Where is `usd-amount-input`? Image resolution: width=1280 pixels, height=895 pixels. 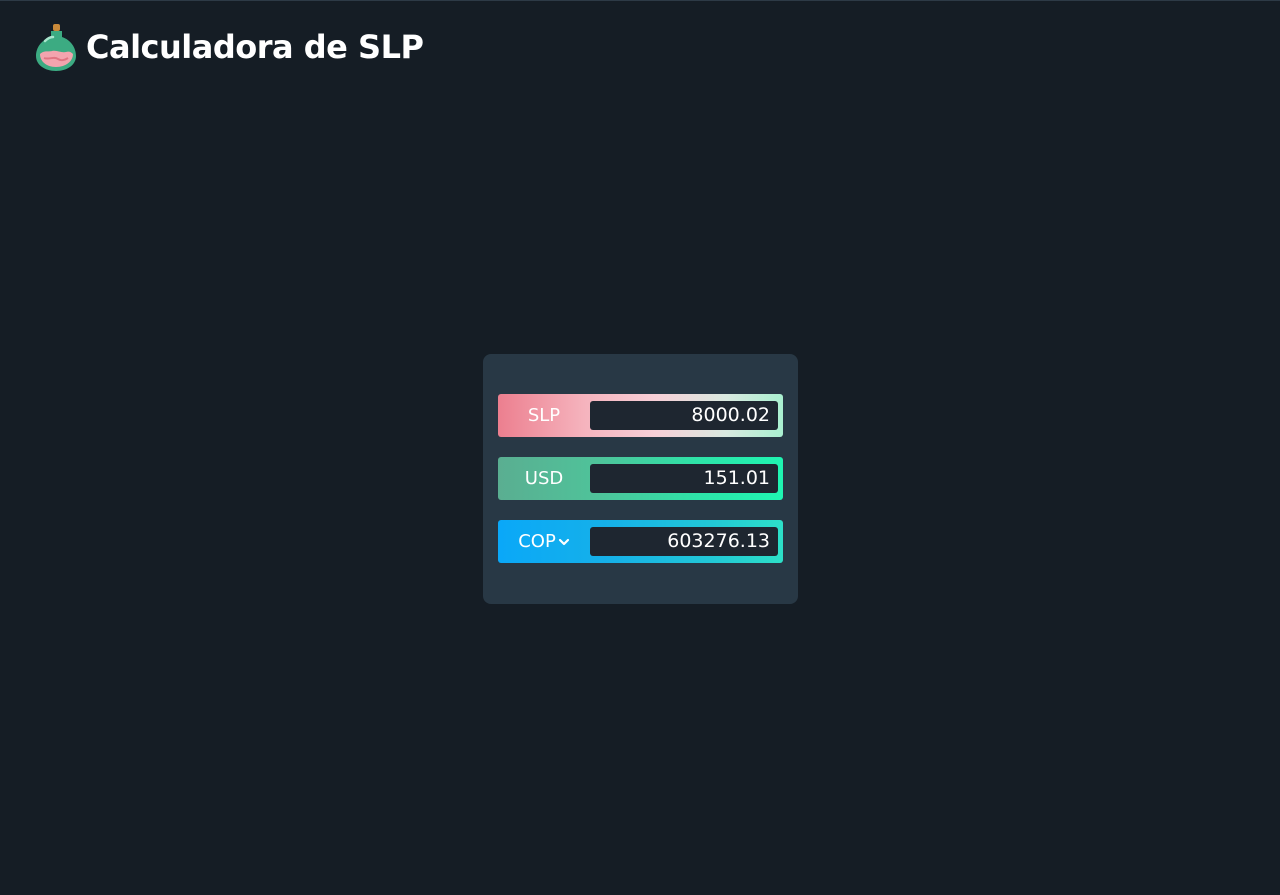
usd-amount-input is located at coordinates (684, 478).